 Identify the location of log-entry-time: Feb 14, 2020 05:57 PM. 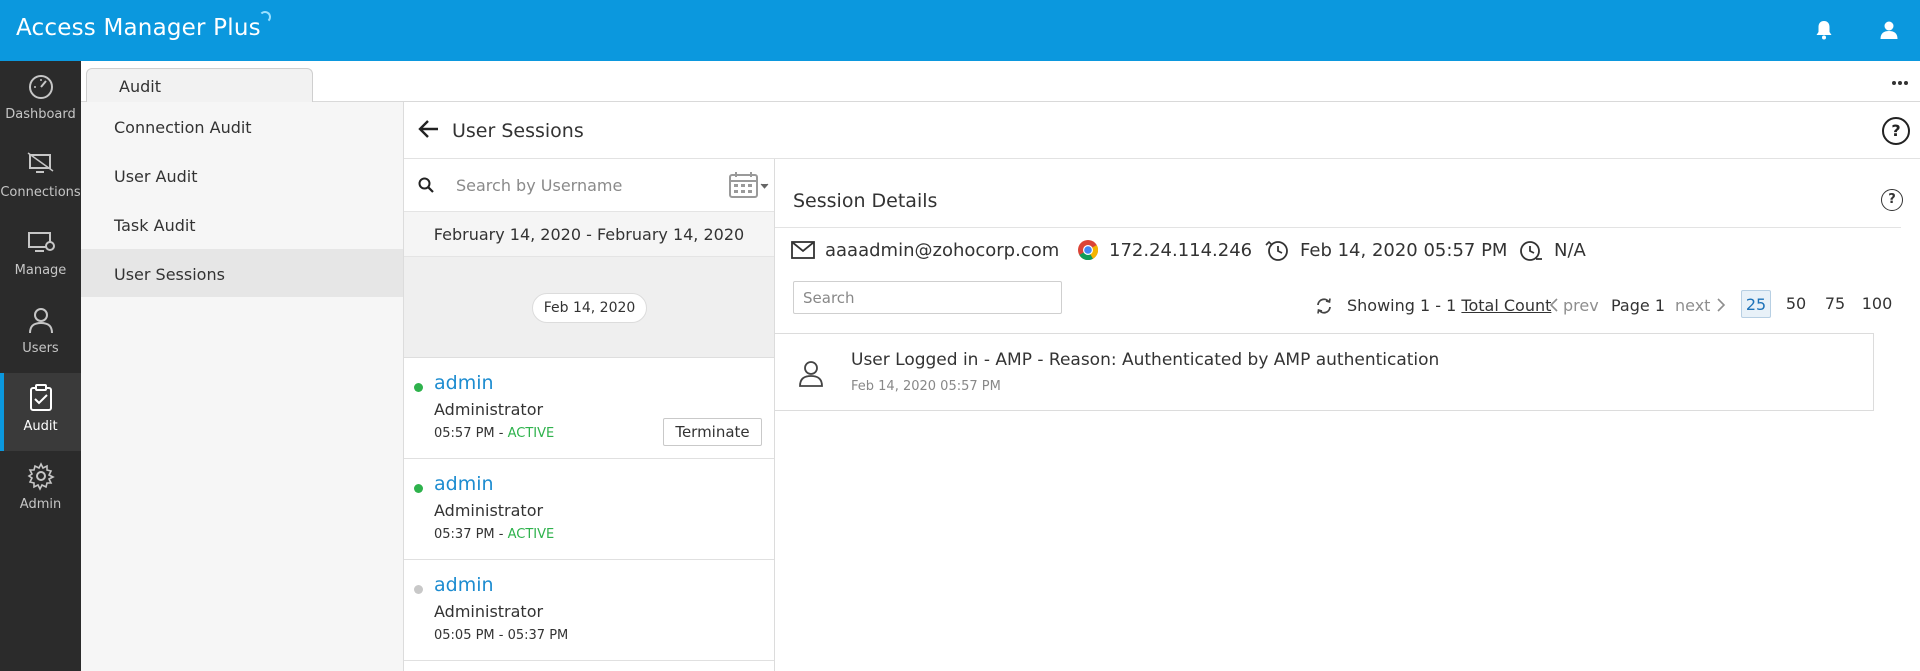
(926, 386).